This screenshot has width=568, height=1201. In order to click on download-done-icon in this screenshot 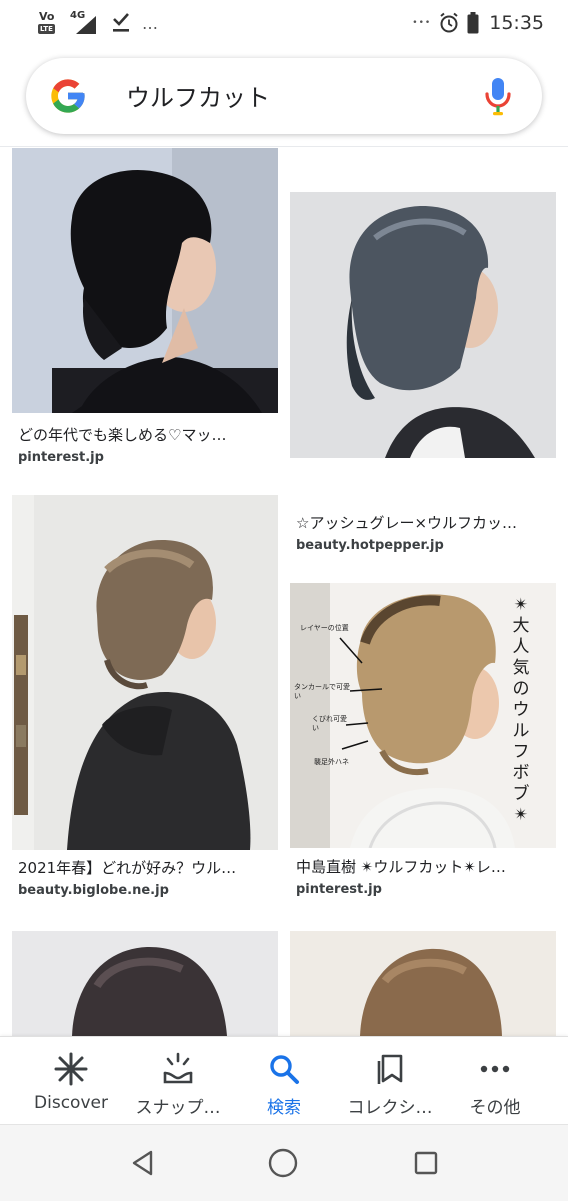, I will do `click(121, 23)`.